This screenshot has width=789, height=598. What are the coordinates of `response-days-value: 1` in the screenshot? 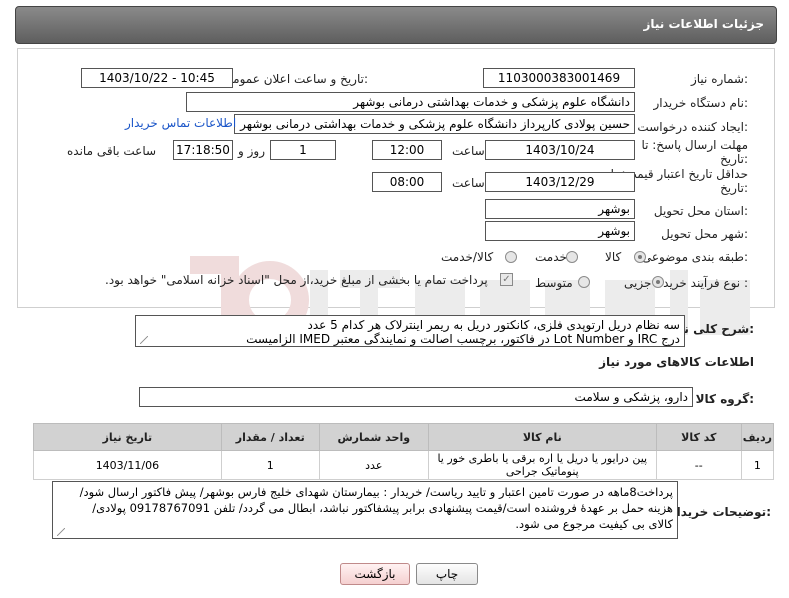 It's located at (303, 150).